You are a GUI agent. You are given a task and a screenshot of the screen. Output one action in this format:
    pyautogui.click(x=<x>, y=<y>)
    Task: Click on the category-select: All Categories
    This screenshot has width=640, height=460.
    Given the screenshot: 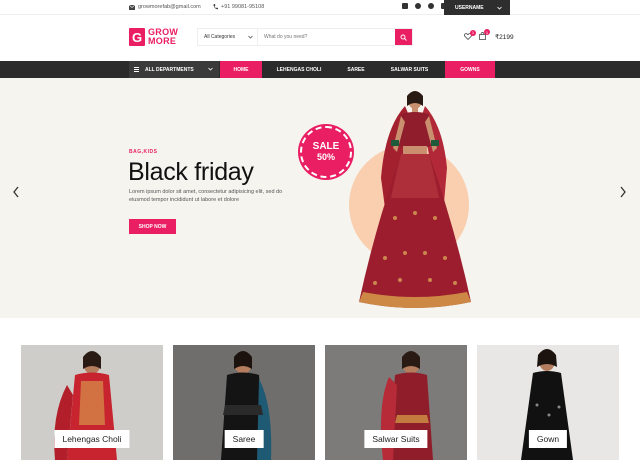 What is the action you would take?
    pyautogui.click(x=228, y=37)
    